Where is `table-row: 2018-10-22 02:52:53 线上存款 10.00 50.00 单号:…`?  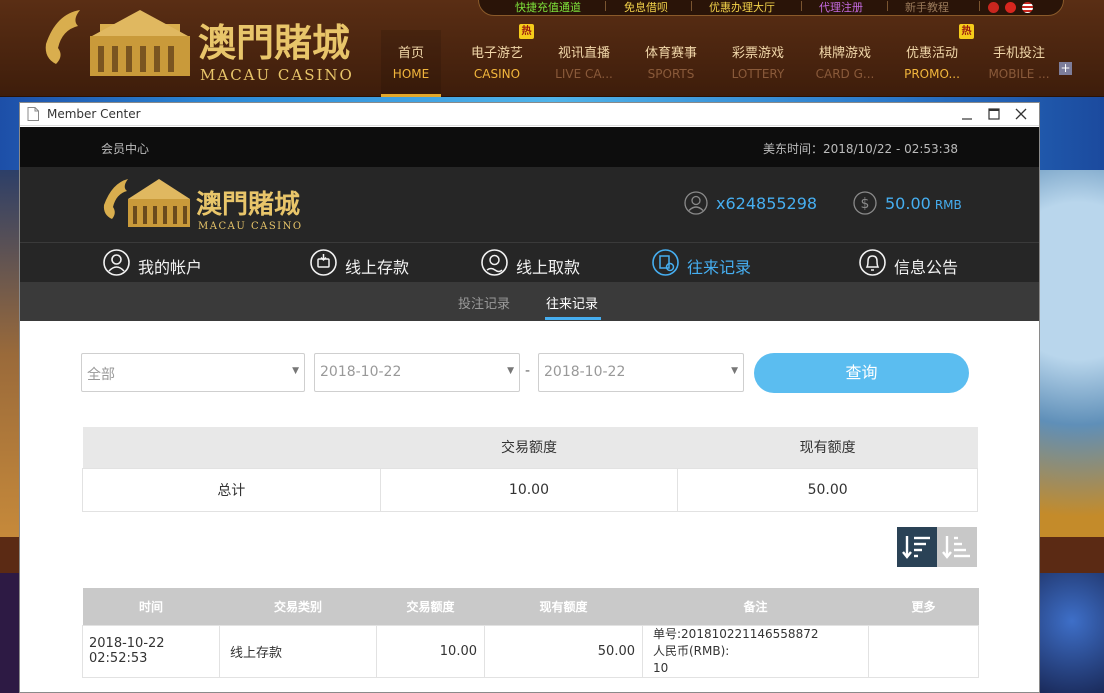 table-row: 2018-10-22 02:52:53 线上存款 10.00 50.00 单号:… is located at coordinates (530, 651).